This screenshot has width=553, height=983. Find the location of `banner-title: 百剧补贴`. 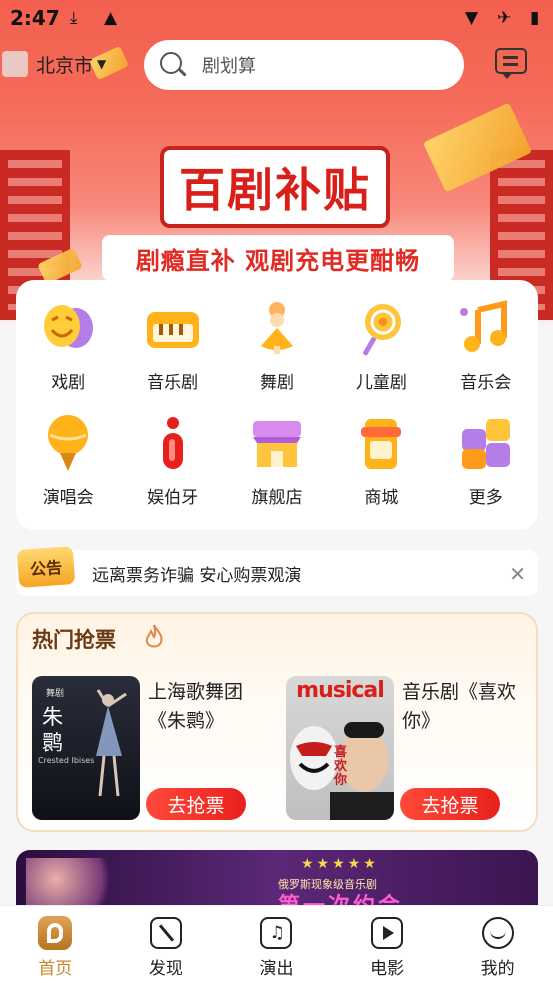

banner-title: 百剧补贴 is located at coordinates (275, 187).